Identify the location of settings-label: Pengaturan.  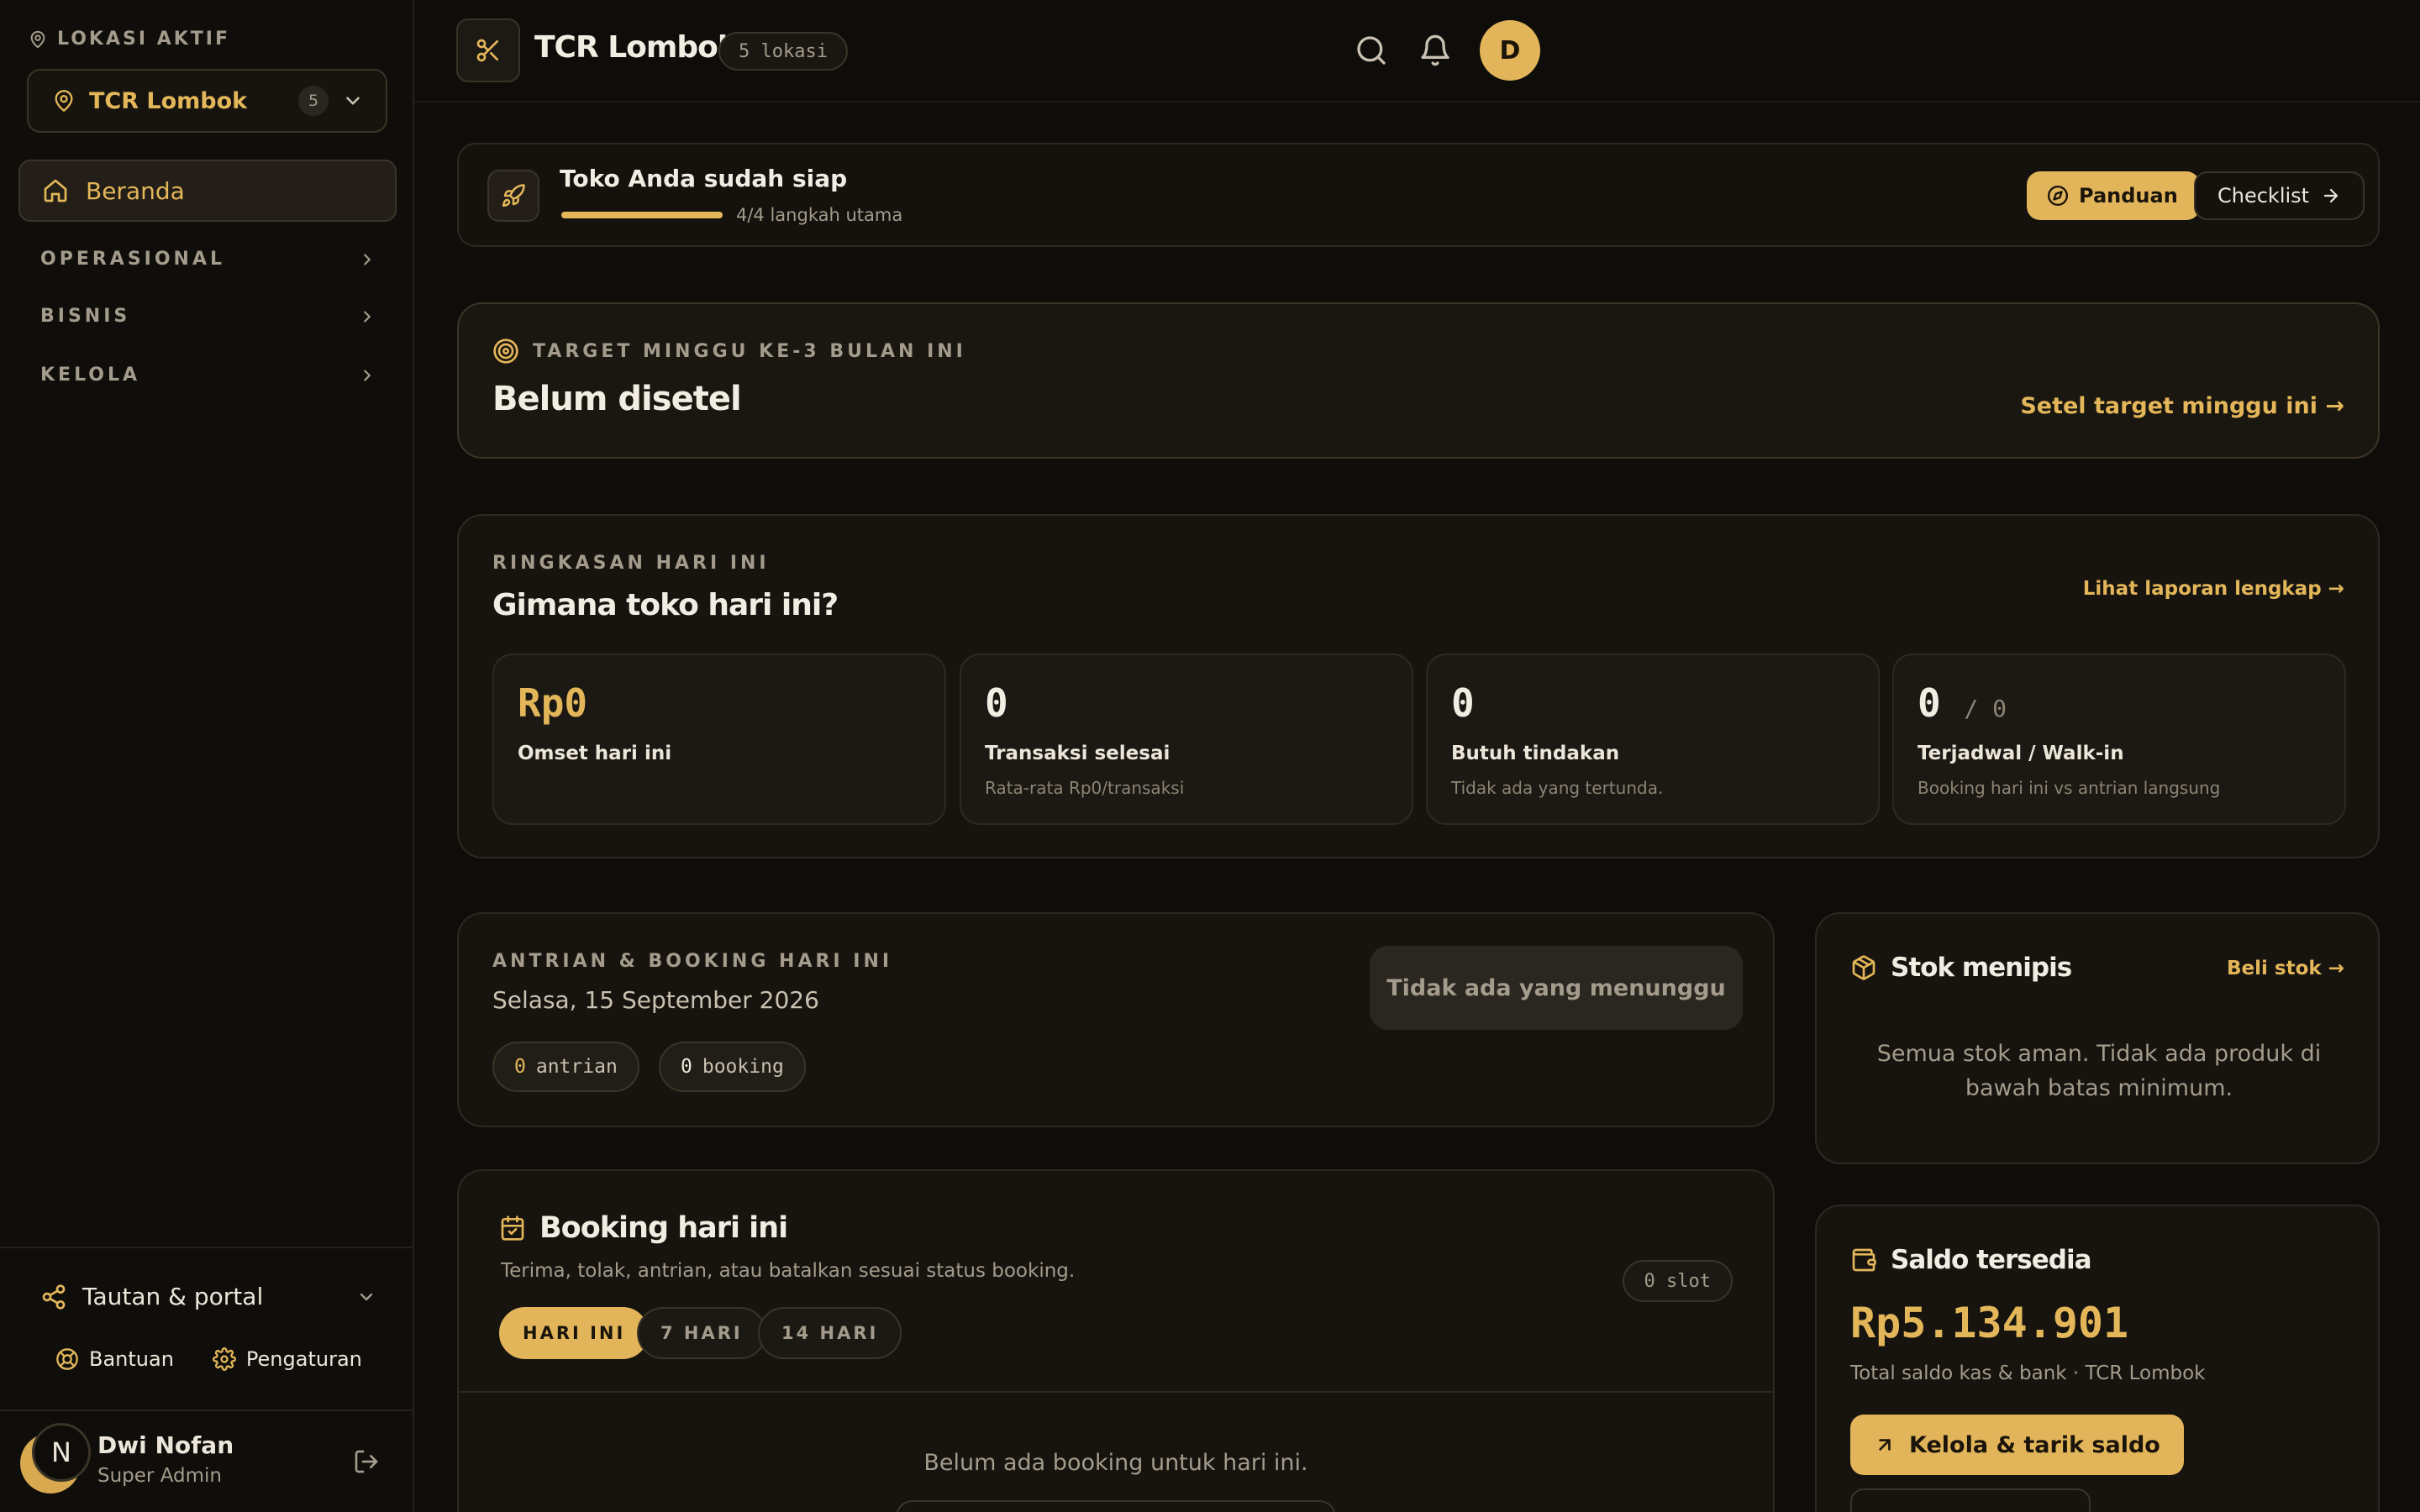
(303, 1359).